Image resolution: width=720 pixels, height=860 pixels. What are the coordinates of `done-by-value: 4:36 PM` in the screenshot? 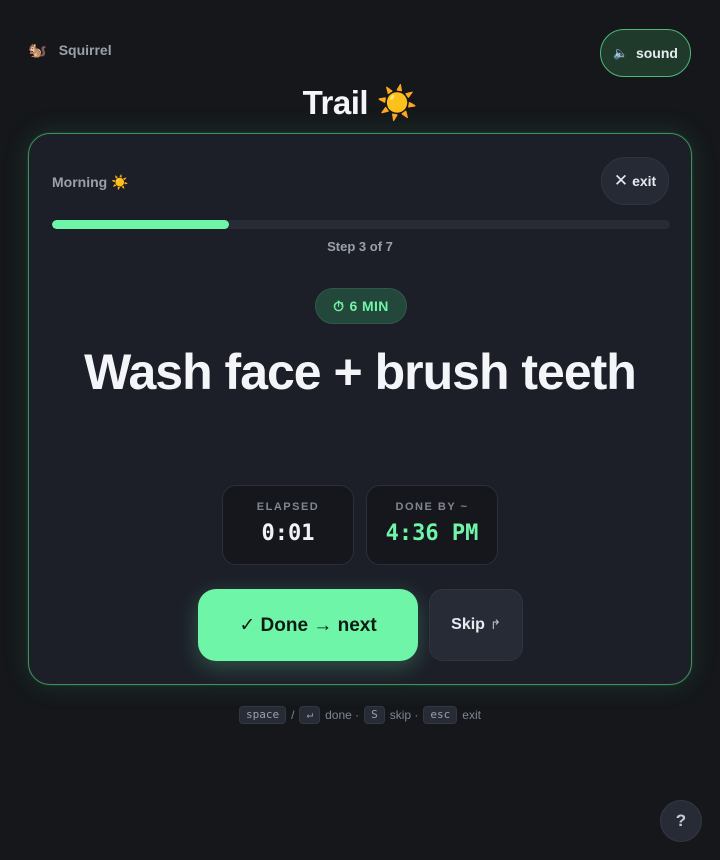 It's located at (432, 533).